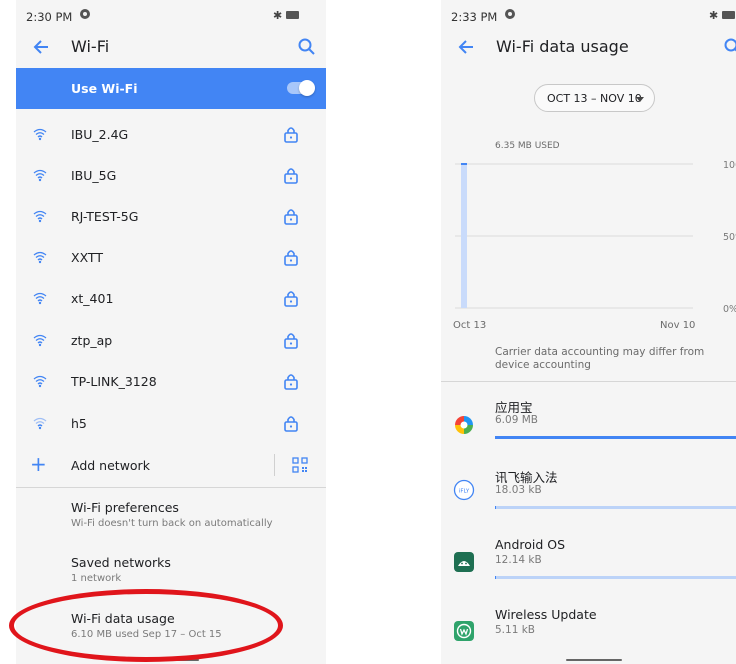 The height and width of the screenshot is (664, 736). I want to click on page-title: Wi-Fi data usage, so click(562, 46).